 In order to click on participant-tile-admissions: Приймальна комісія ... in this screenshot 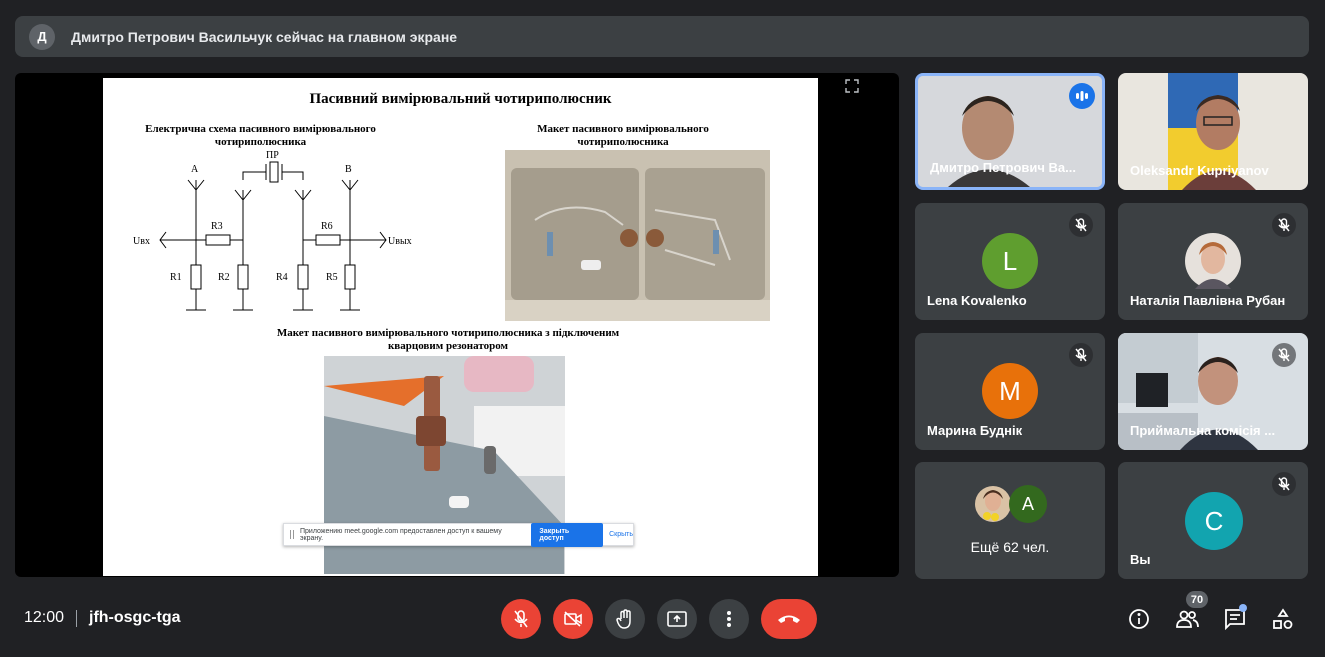, I will do `click(1213, 391)`.